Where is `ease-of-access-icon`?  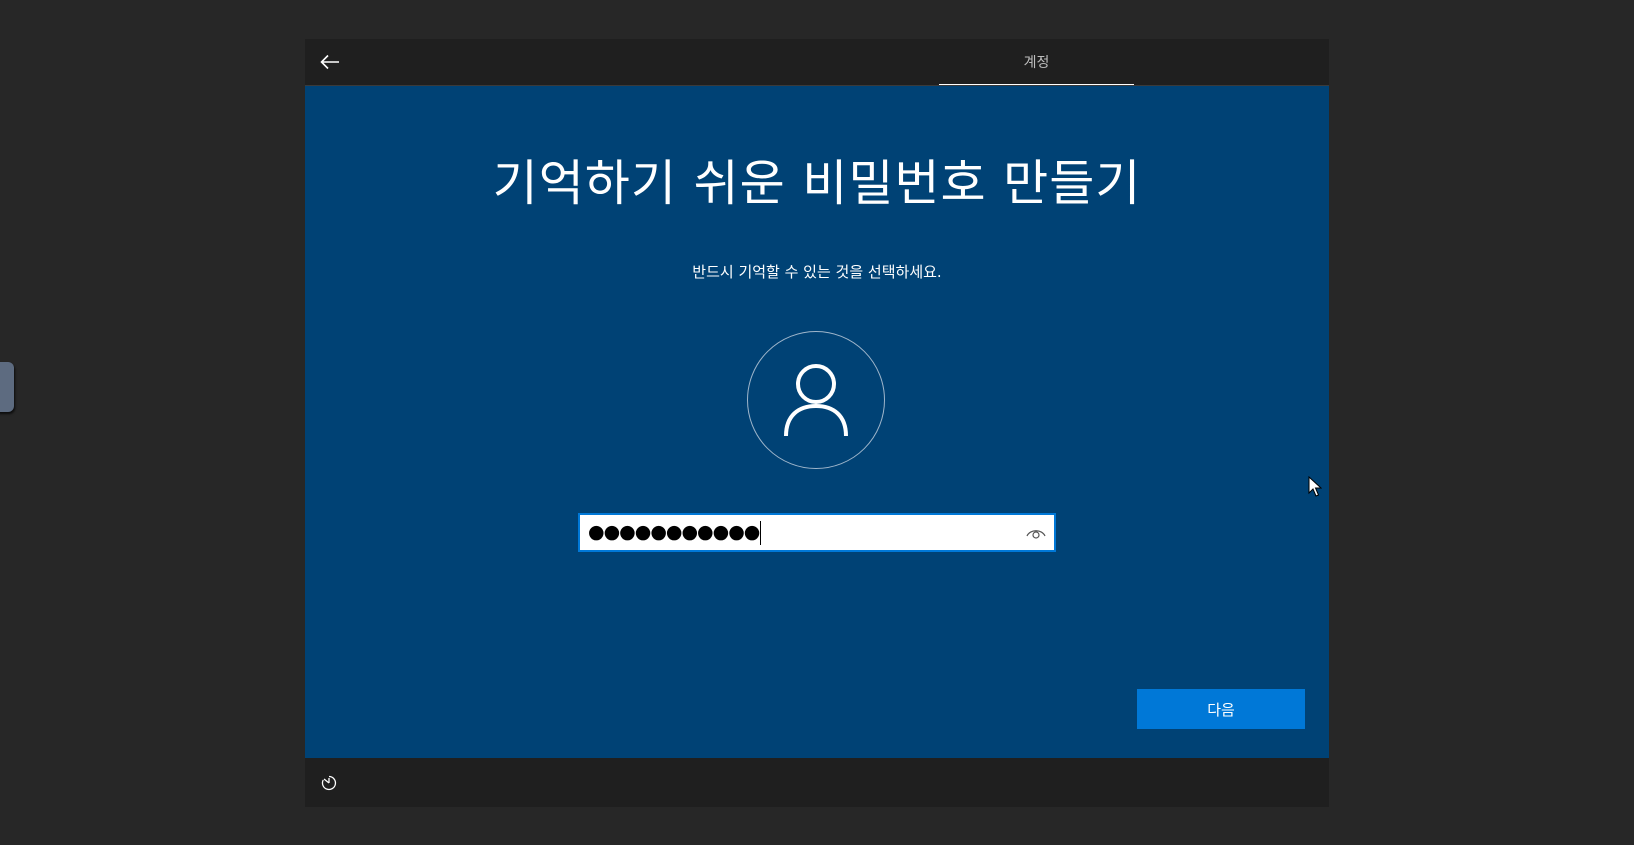 ease-of-access-icon is located at coordinates (329, 783).